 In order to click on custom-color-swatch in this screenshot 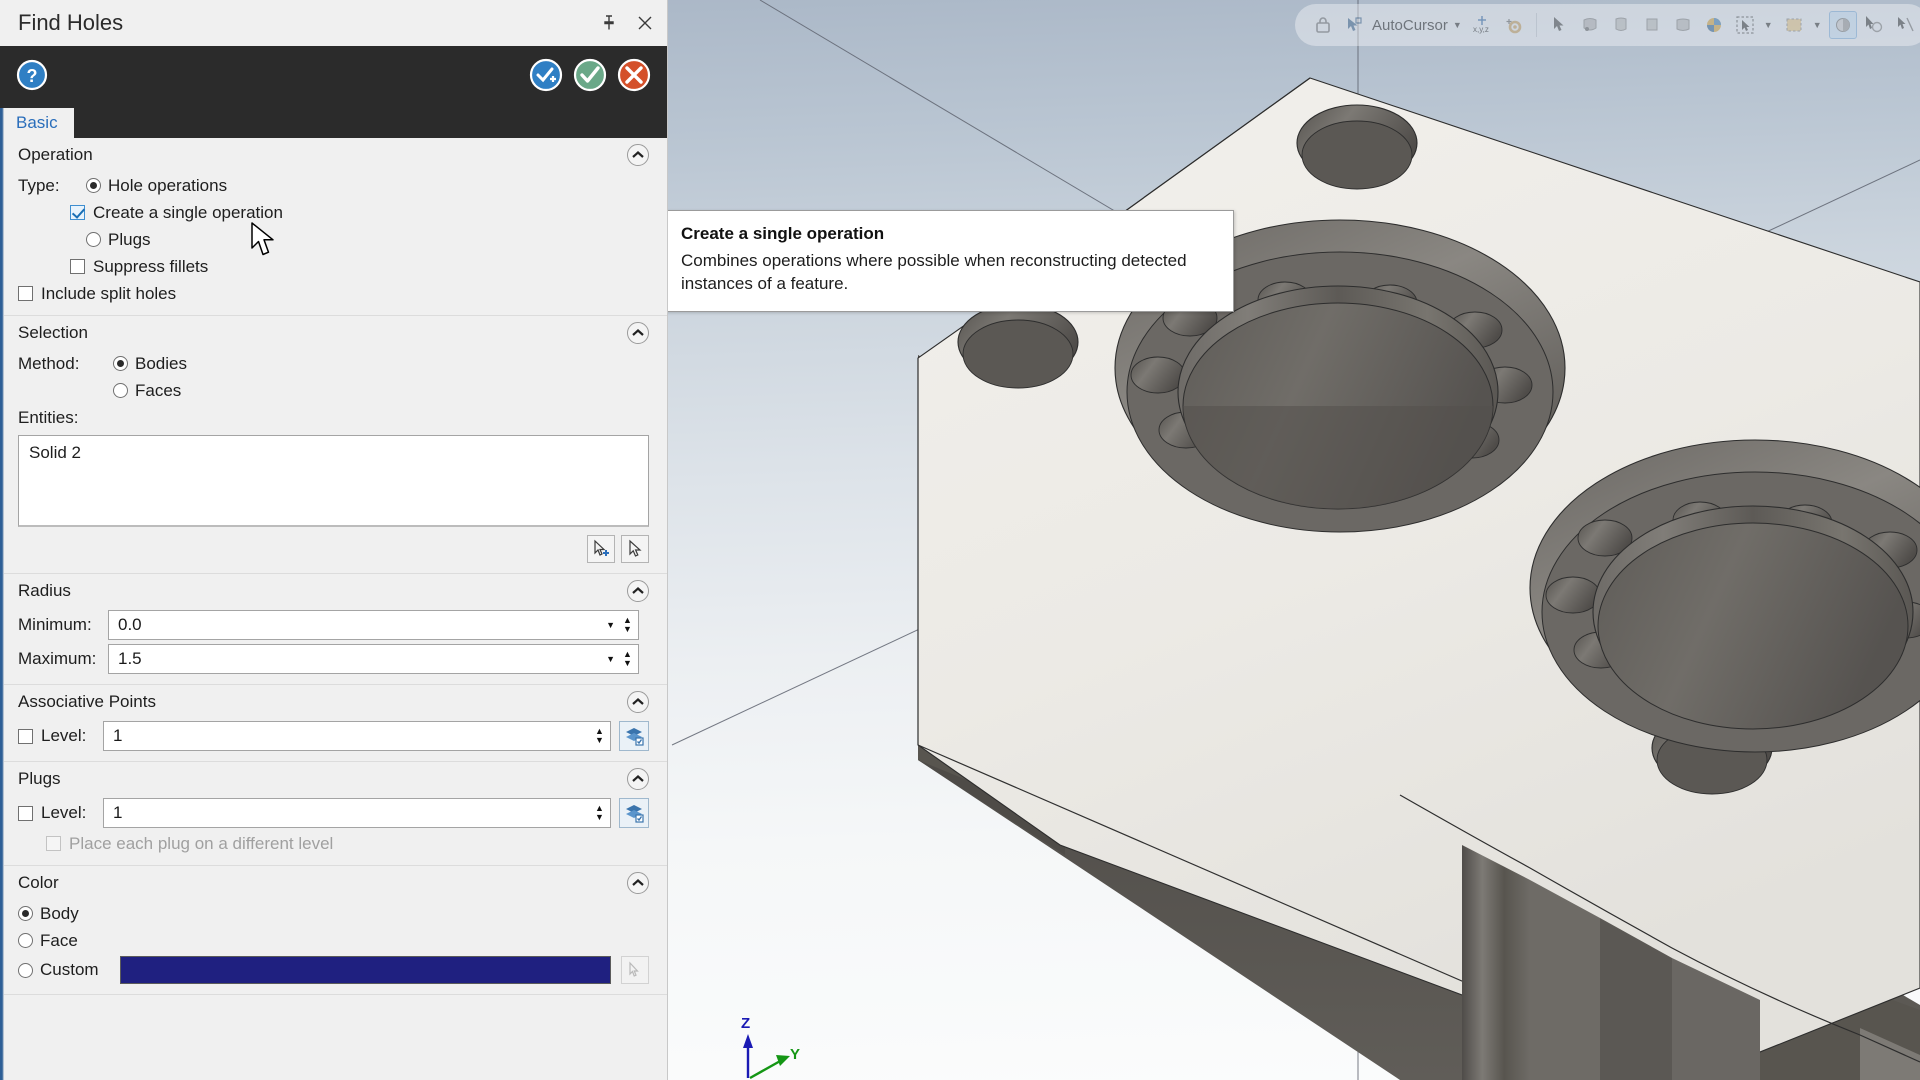, I will do `click(365, 970)`.